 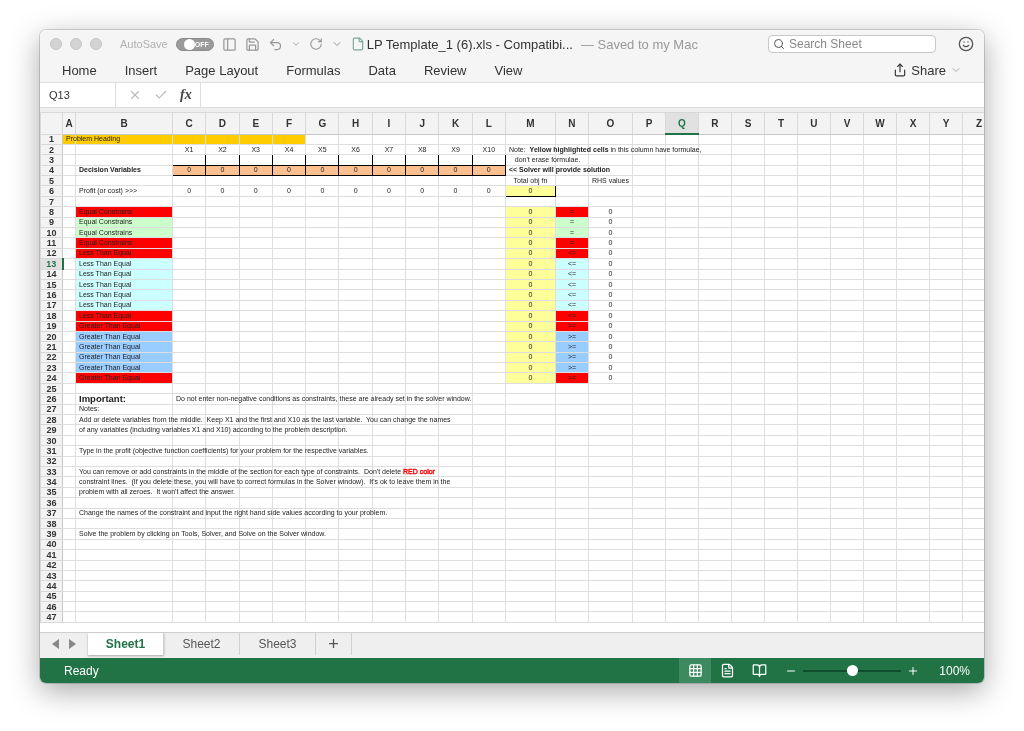 What do you see at coordinates (202, 644) in the screenshot?
I see `sheet-tab: Sheet2` at bounding box center [202, 644].